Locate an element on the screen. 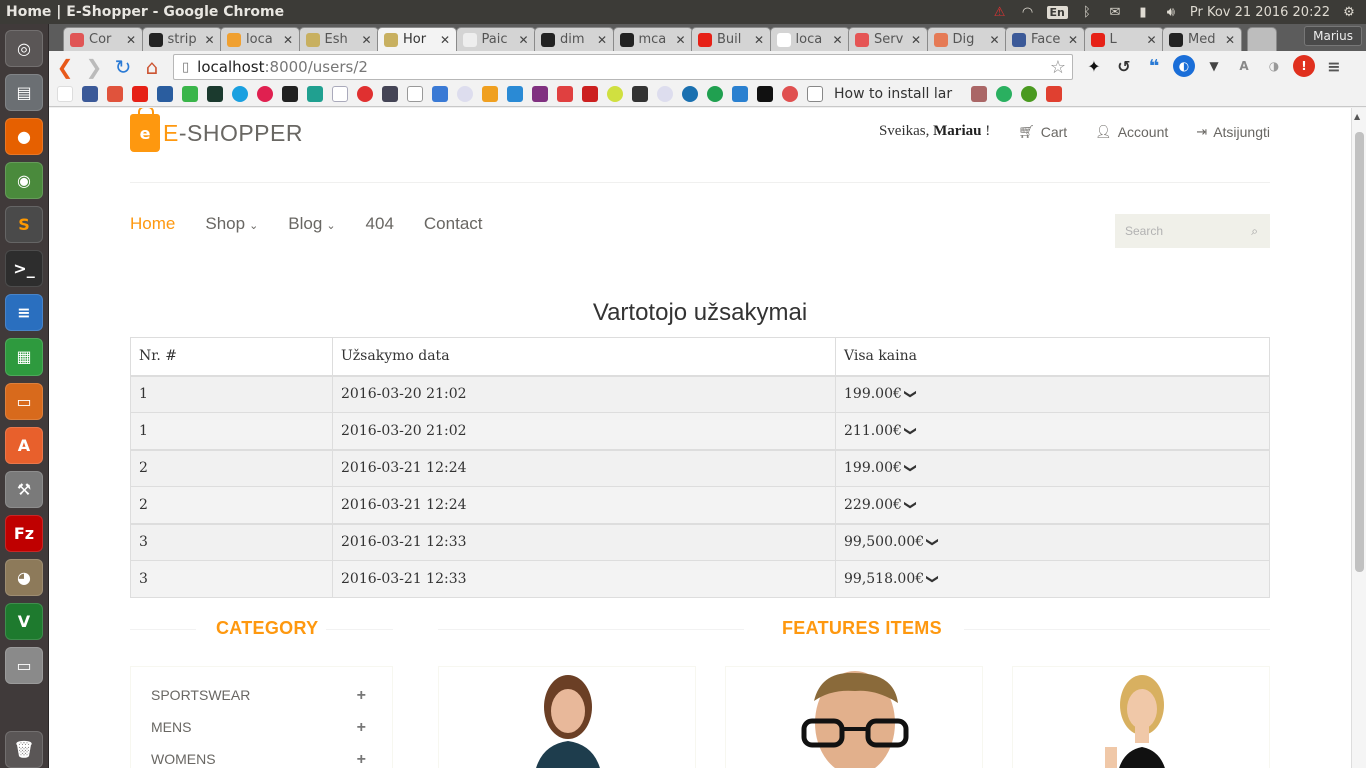 This screenshot has height=768, width=1366. clock: Pr Kov 21 2016 20:22 is located at coordinates (1260, 12).